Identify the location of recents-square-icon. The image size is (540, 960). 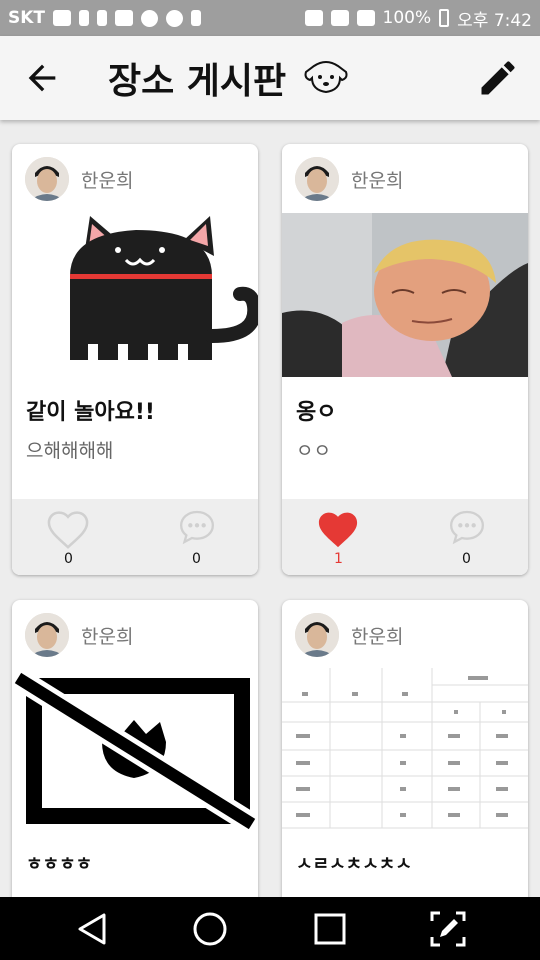
(330, 929).